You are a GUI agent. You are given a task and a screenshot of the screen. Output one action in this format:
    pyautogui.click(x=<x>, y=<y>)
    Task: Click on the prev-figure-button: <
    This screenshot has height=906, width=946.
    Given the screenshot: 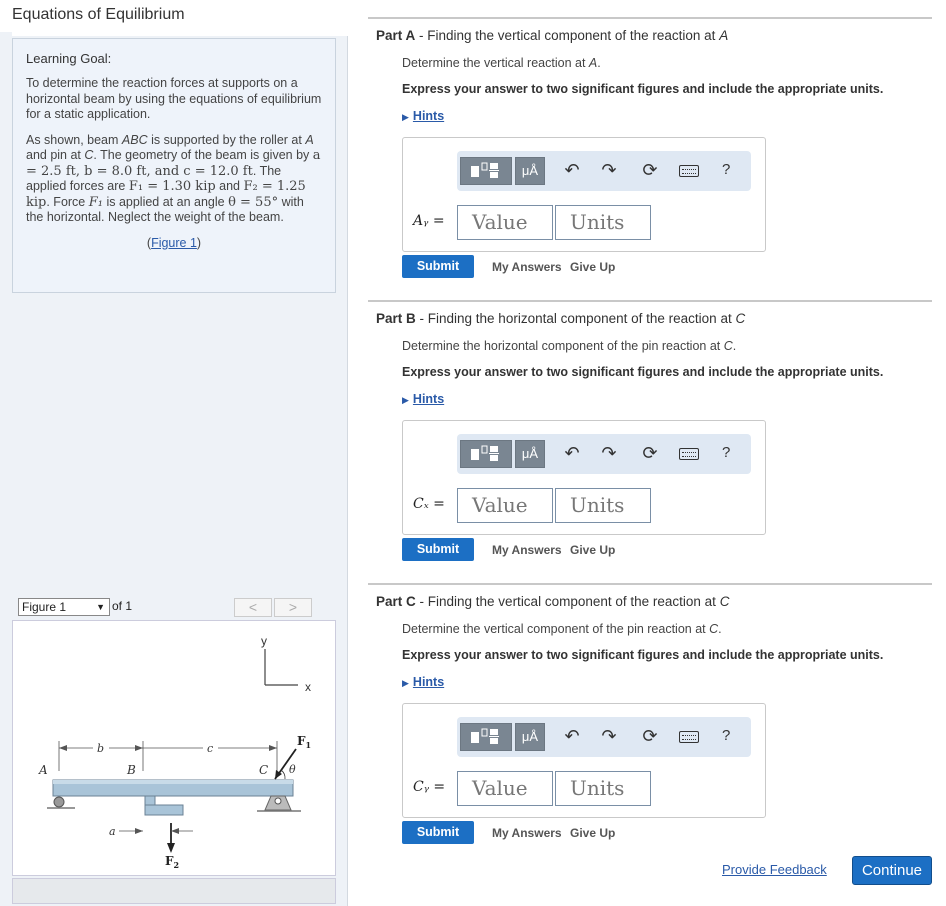 What is the action you would take?
    pyautogui.click(x=253, y=607)
    